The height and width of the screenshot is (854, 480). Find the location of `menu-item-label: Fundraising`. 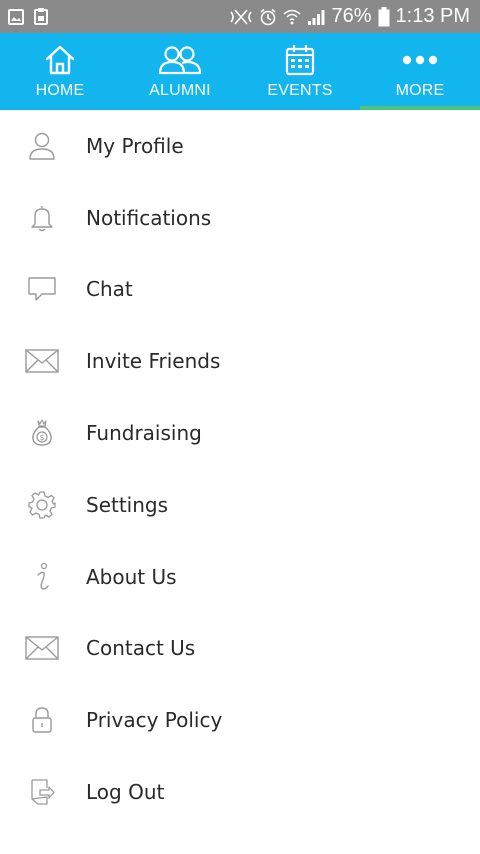

menu-item-label: Fundraising is located at coordinates (144, 433).